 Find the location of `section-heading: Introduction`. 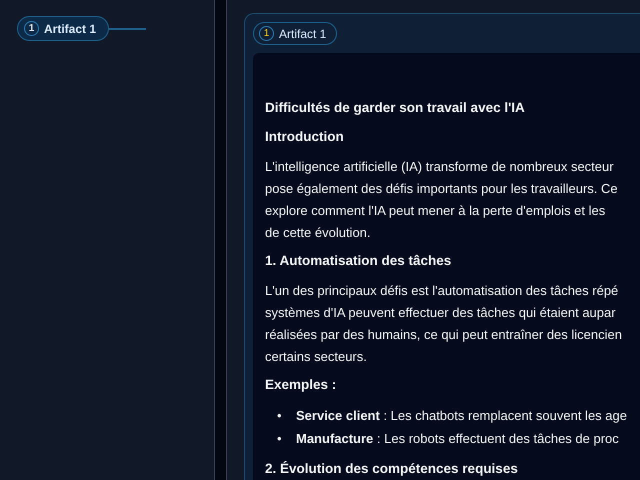

section-heading: Introduction is located at coordinates (305, 136).